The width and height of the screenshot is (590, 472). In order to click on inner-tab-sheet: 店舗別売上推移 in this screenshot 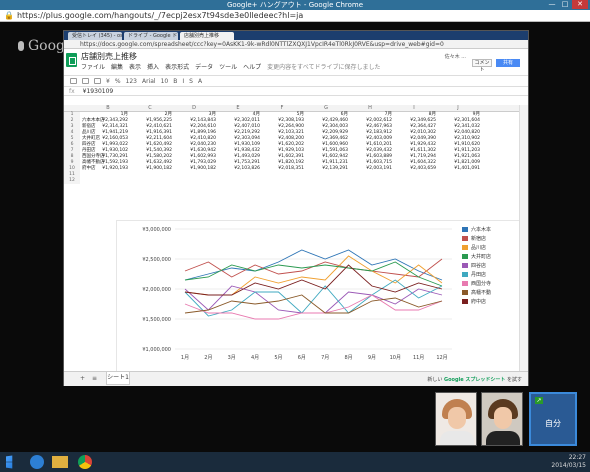, I will do `click(207, 36)`.